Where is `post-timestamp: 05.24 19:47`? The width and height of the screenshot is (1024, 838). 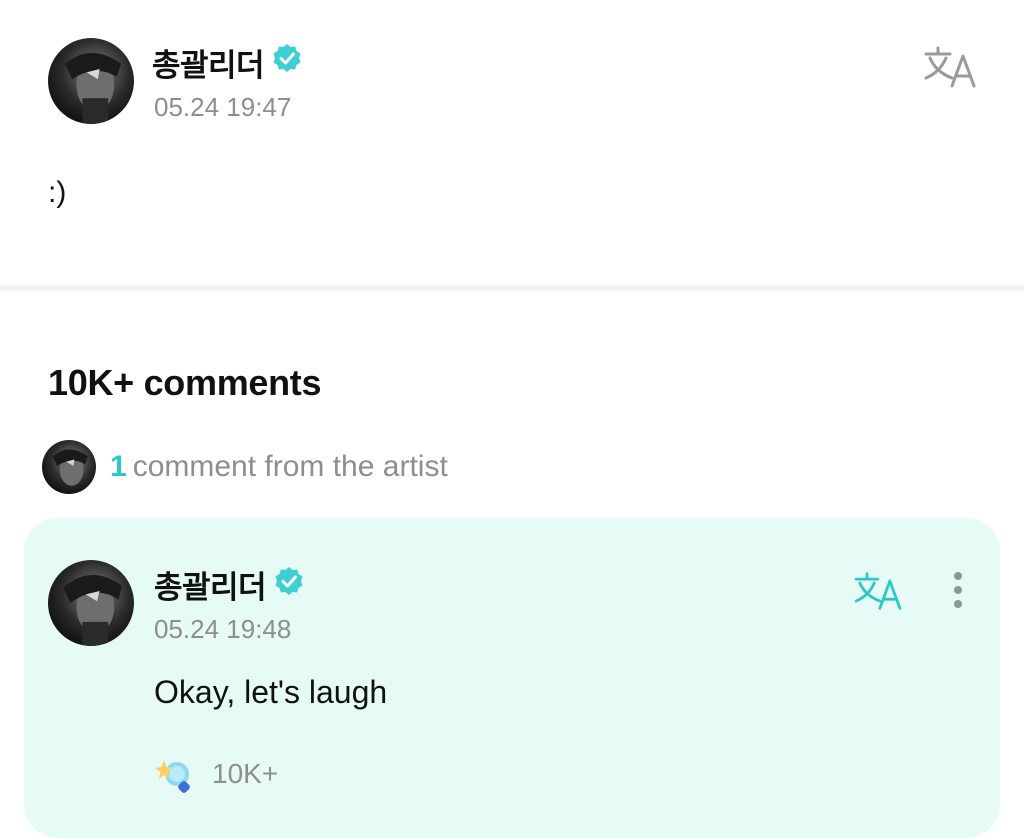
post-timestamp: 05.24 19:47 is located at coordinates (223, 107).